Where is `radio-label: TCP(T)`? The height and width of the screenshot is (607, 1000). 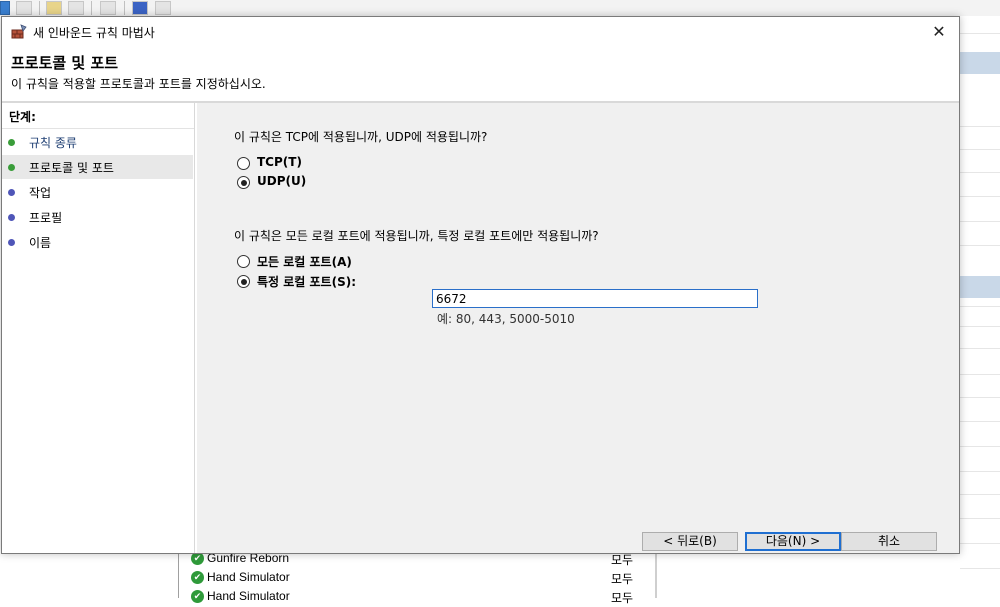 radio-label: TCP(T) is located at coordinates (279, 162).